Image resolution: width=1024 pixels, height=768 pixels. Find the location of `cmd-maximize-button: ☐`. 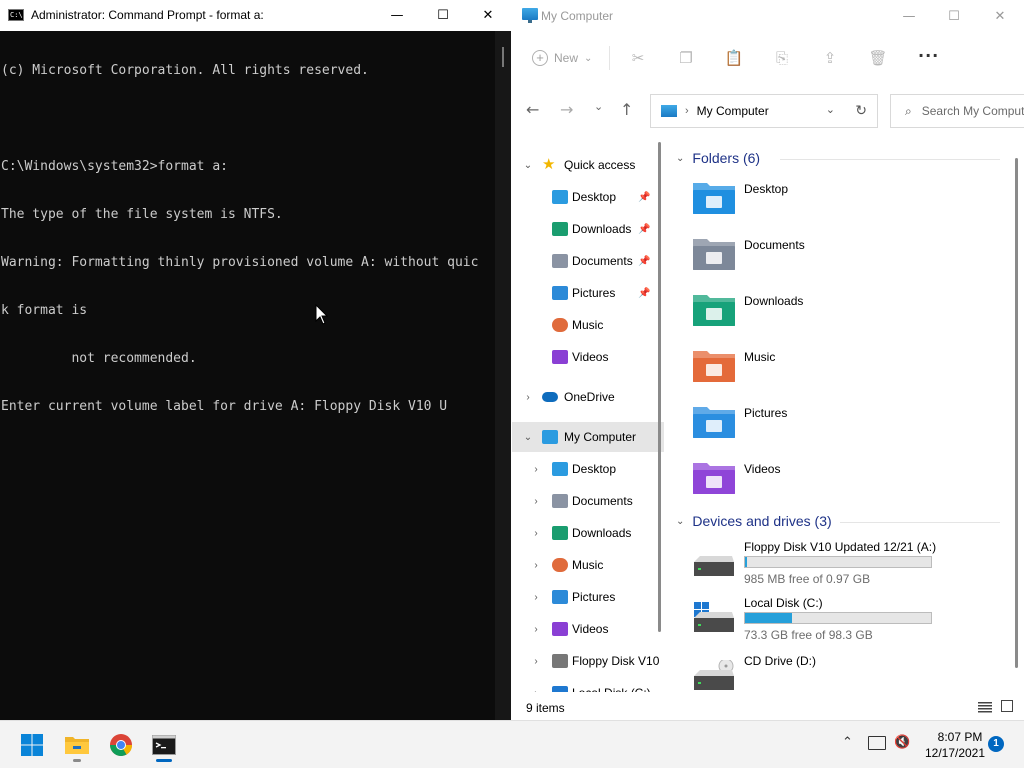

cmd-maximize-button: ☐ is located at coordinates (443, 15).